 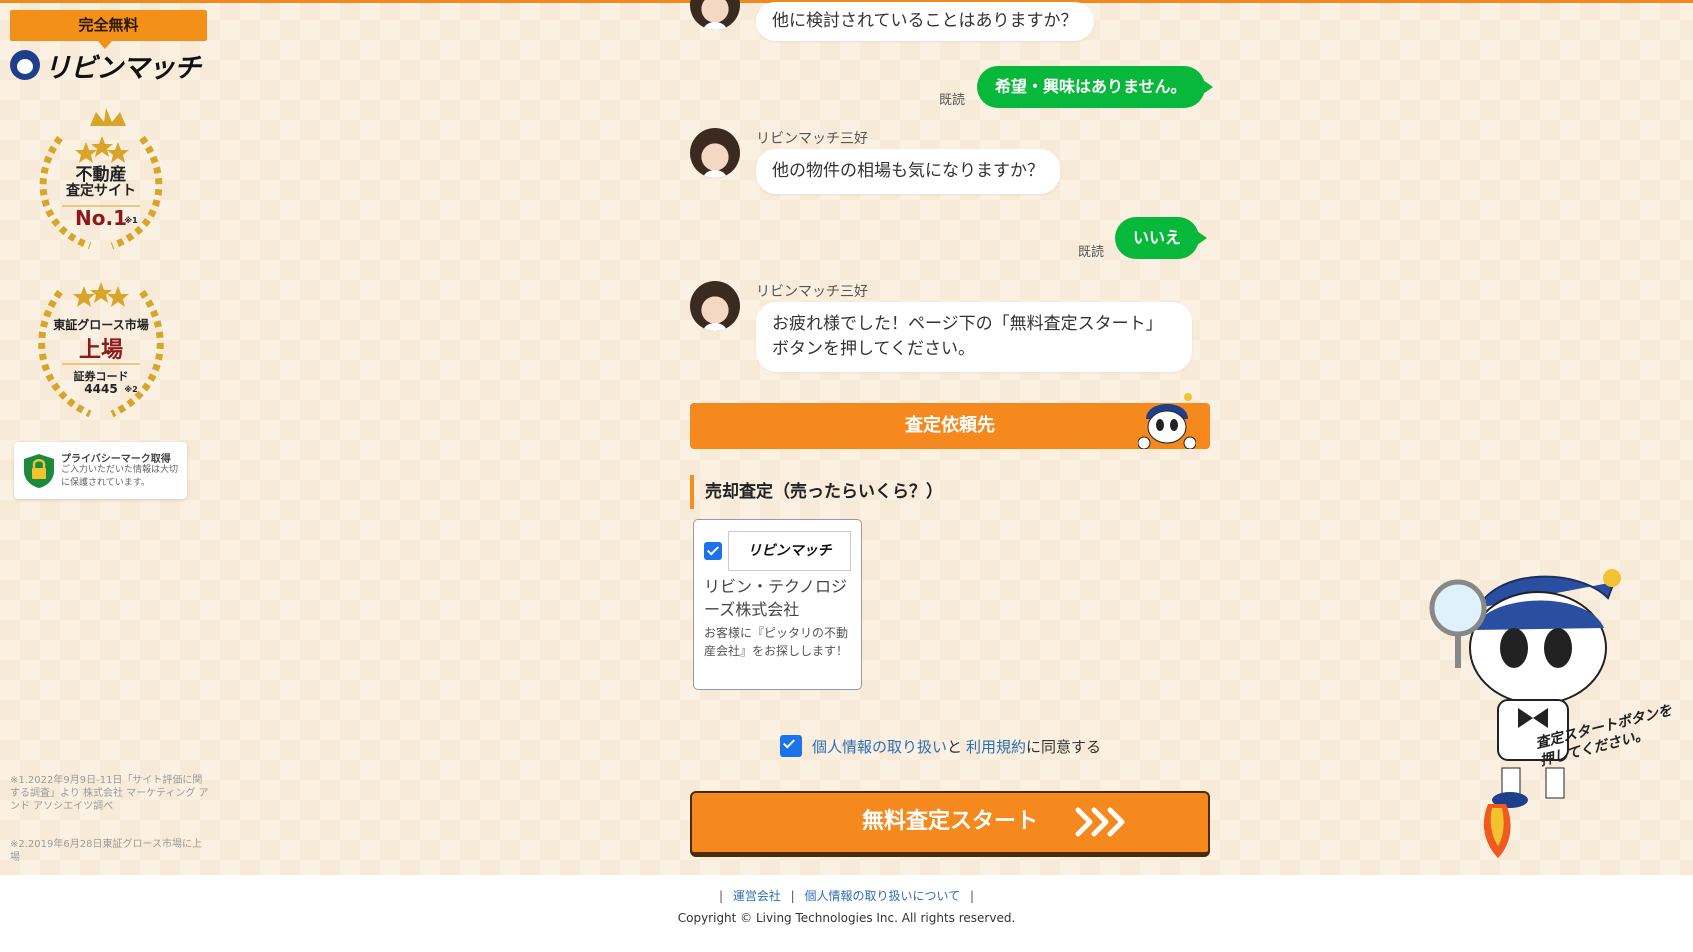 I want to click on footer-link-privacy: 個人情報の取り扱いについて, so click(x=883, y=896).